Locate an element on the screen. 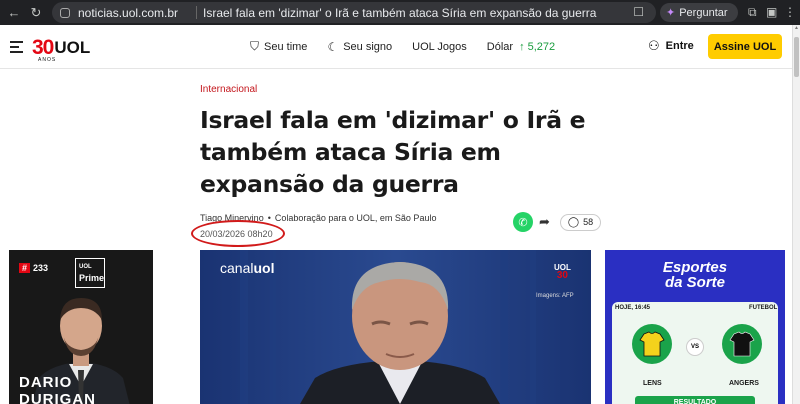  login-link: ⚇ Entre is located at coordinates (671, 46).